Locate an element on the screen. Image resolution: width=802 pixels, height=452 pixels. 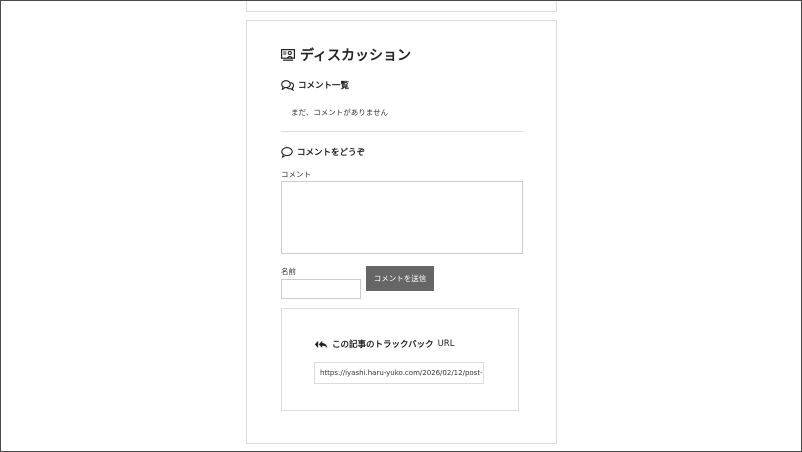
section-divider is located at coordinates (402, 131).